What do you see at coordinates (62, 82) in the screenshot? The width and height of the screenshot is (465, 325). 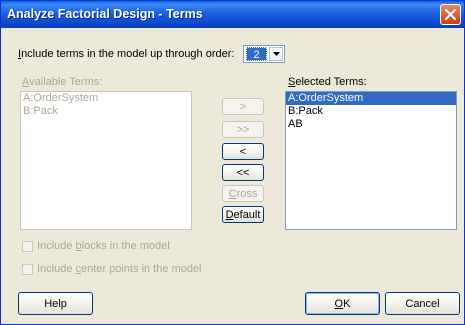 I see `available-terms-label: Available Terms:` at bounding box center [62, 82].